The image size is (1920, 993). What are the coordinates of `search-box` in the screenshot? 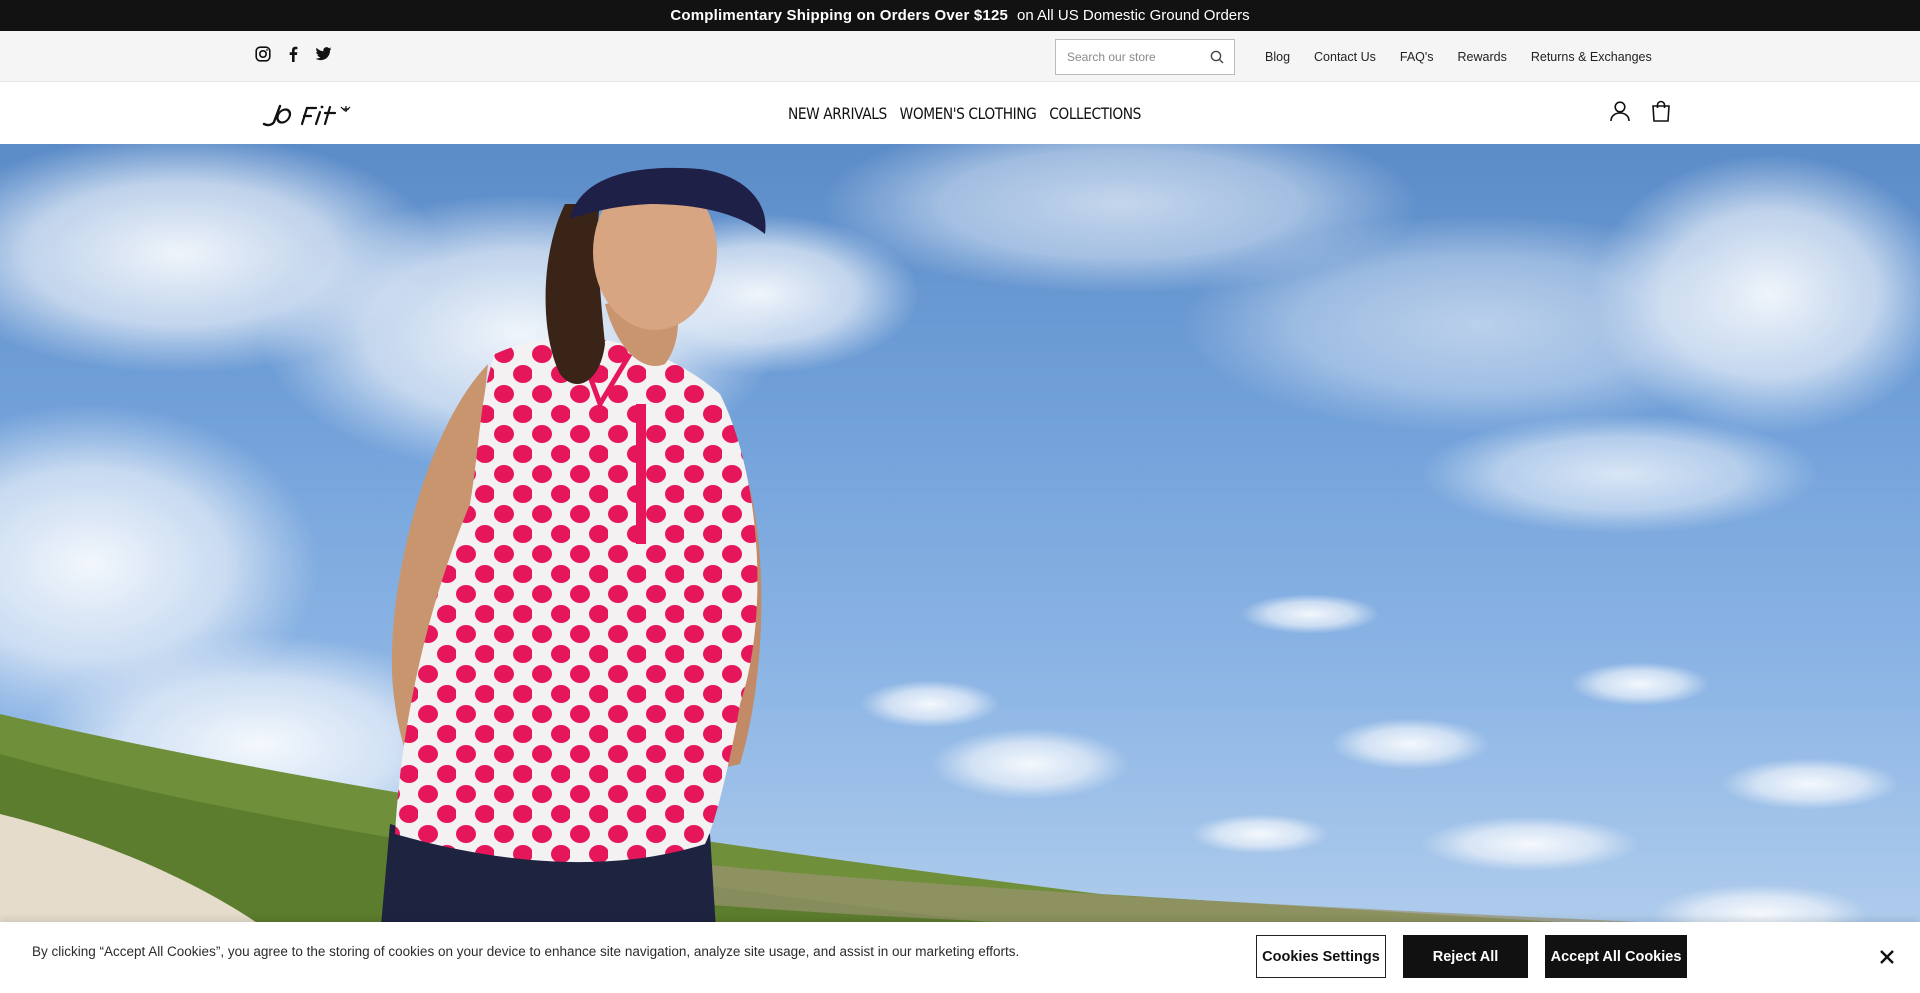 It's located at (1145, 57).